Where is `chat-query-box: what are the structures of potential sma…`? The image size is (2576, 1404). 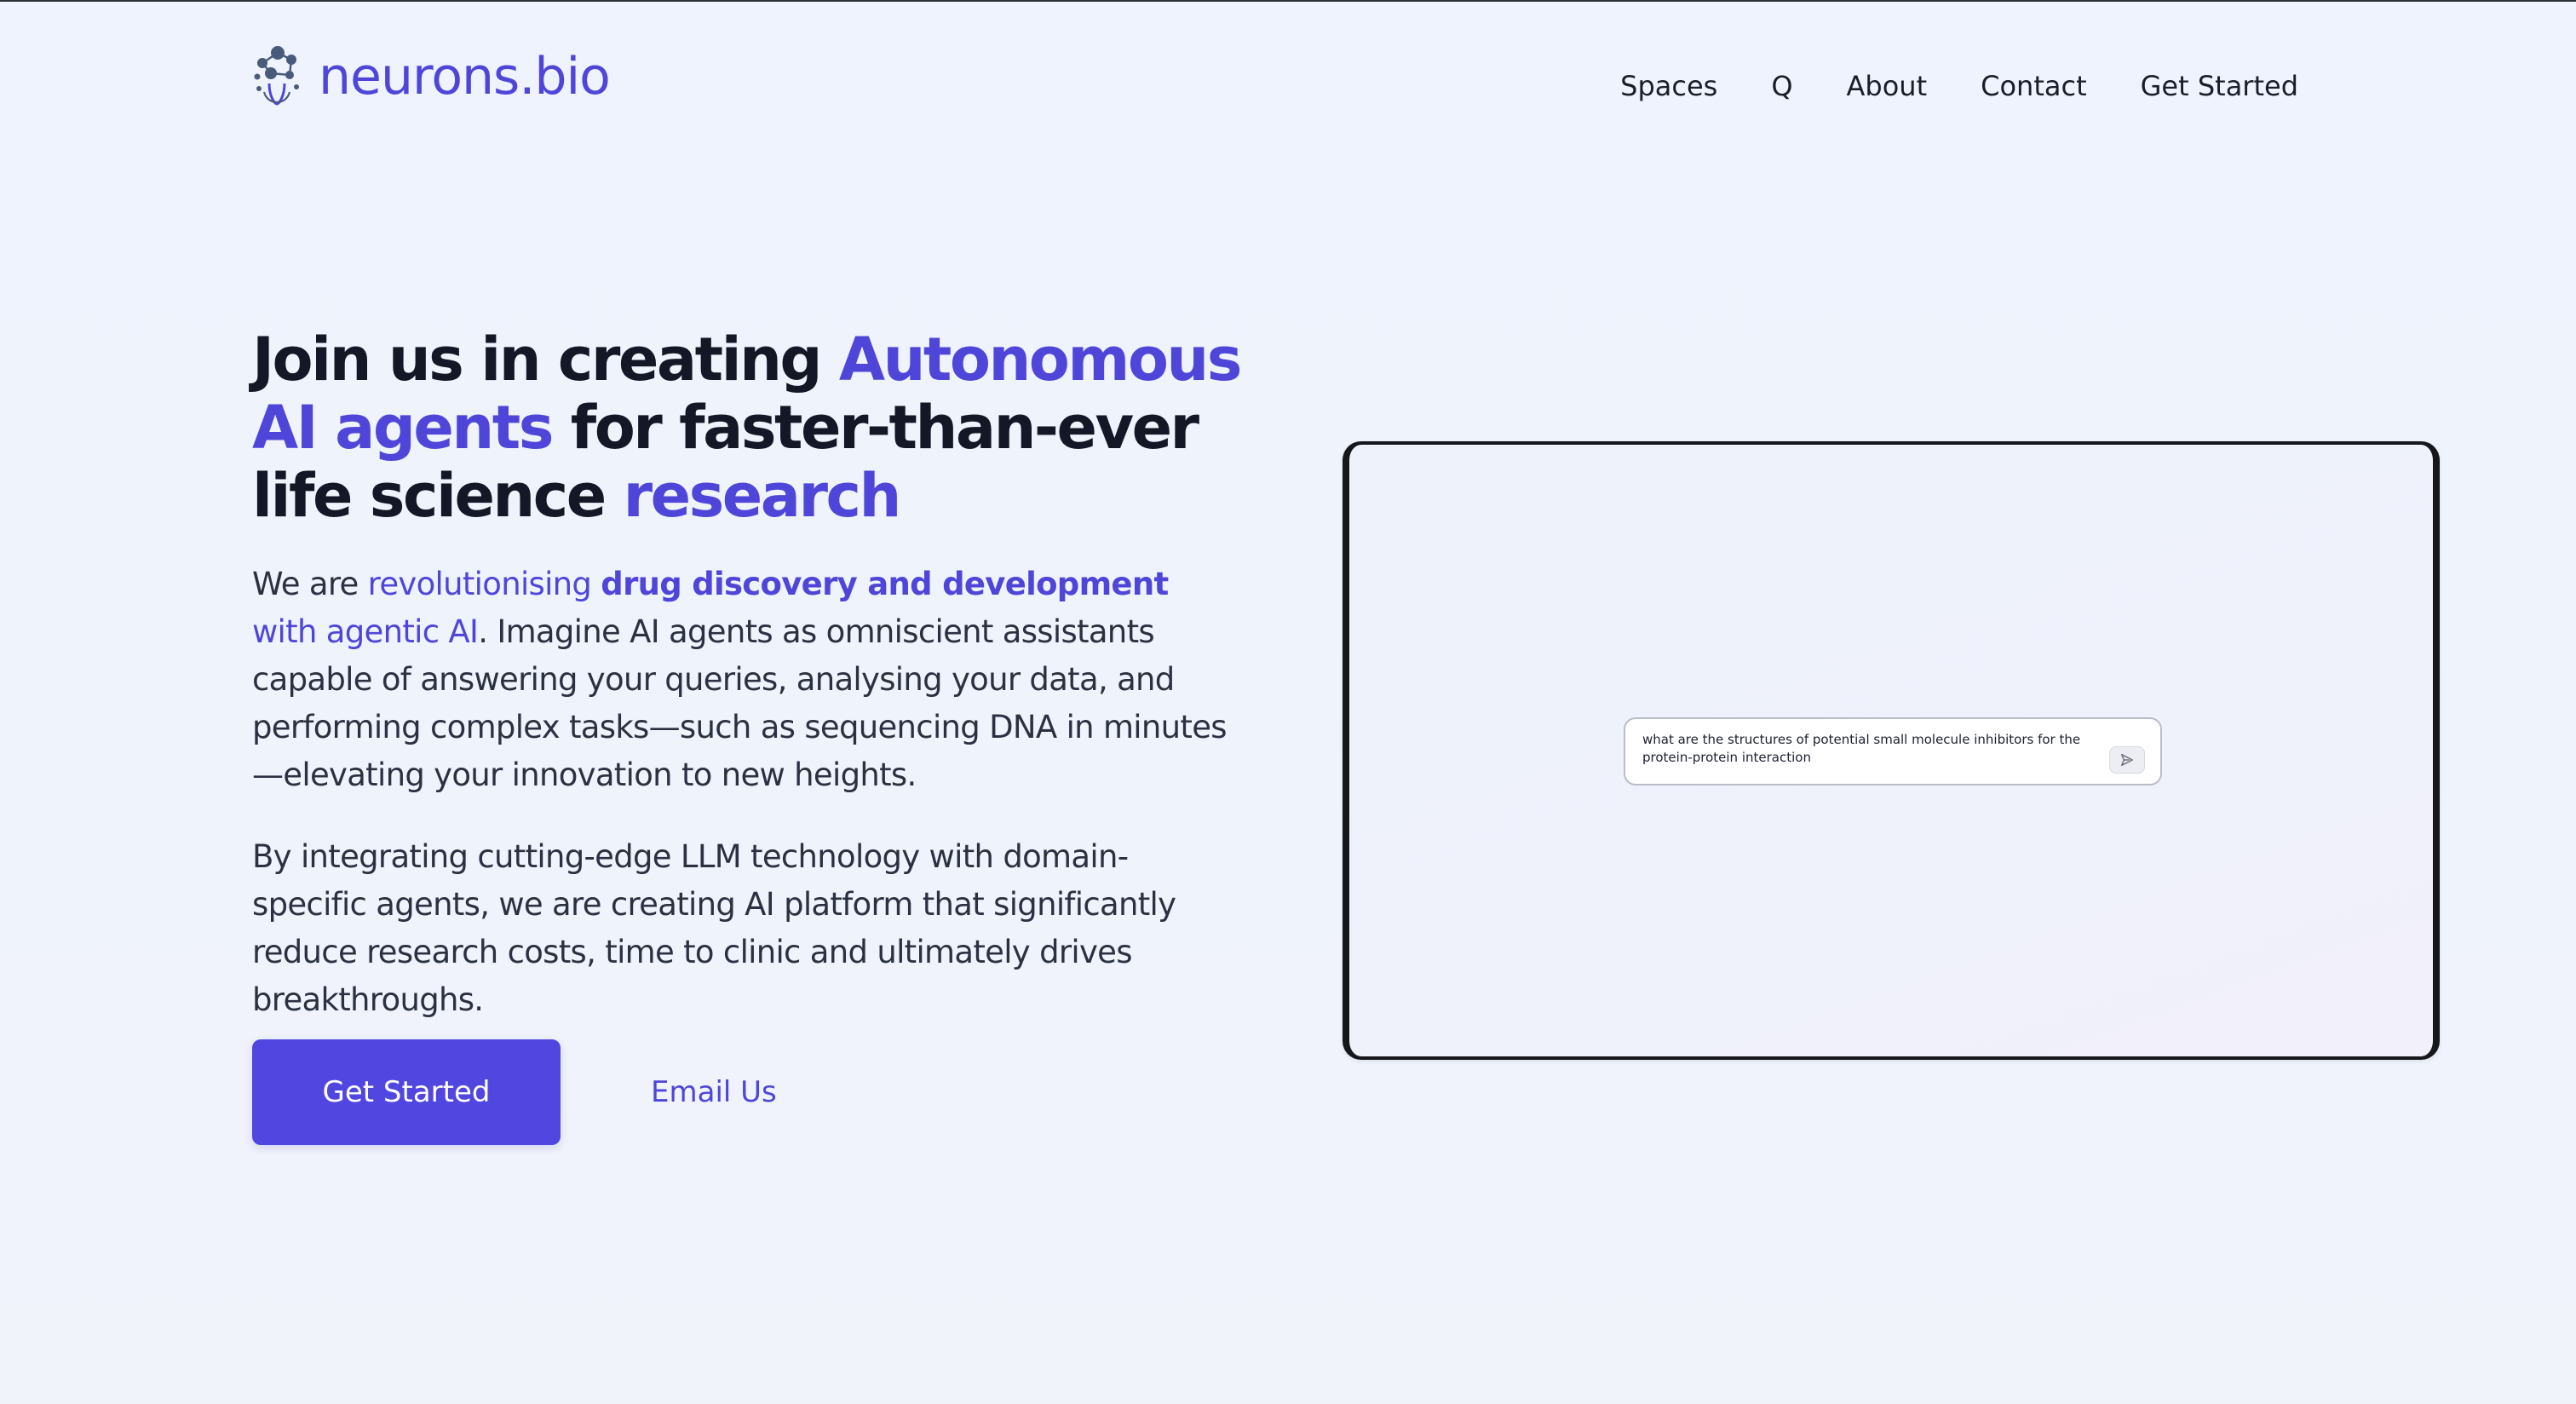 chat-query-box: what are the structures of potential sma… is located at coordinates (1893, 751).